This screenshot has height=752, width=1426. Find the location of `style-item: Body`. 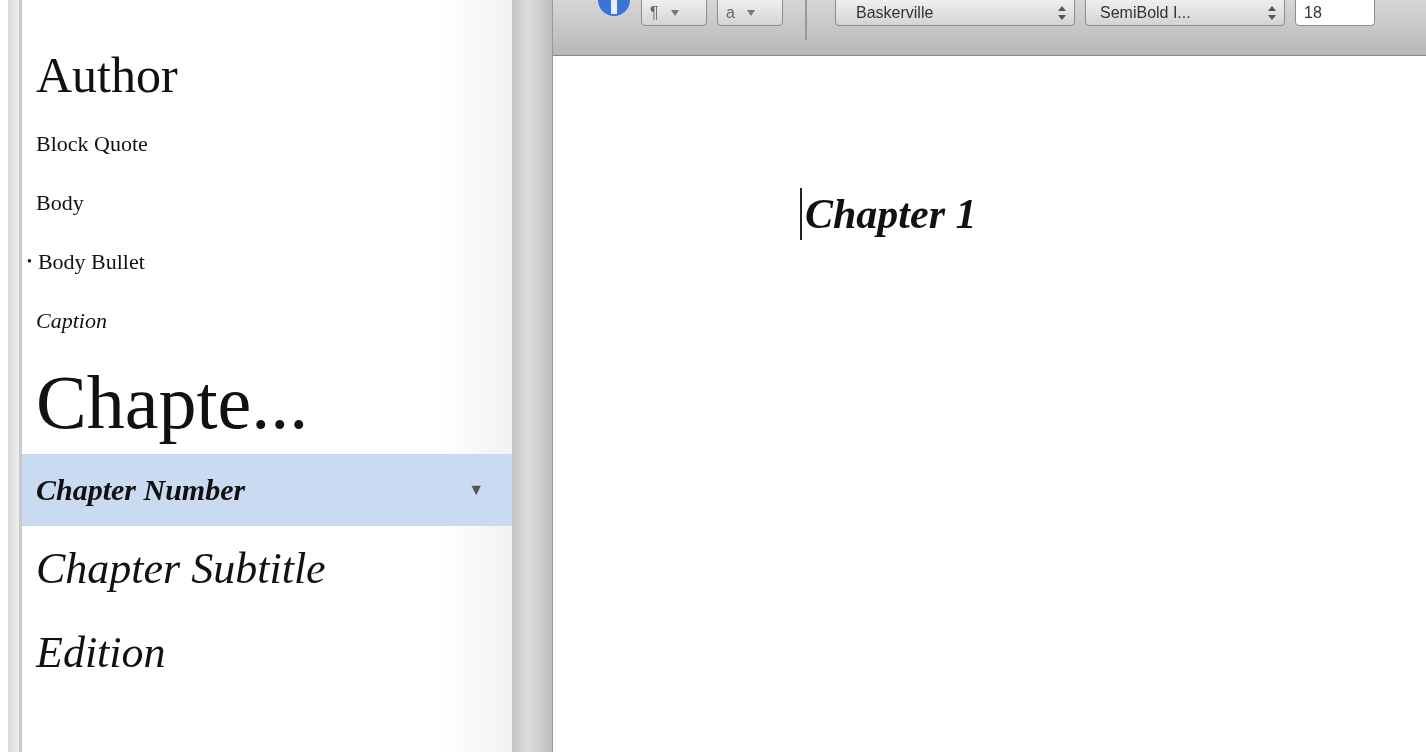

style-item: Body is located at coordinates (267, 202).